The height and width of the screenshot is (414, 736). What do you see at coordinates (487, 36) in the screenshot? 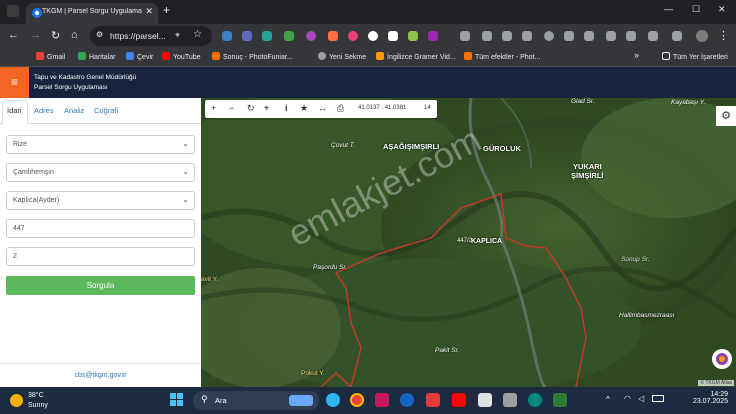
I see `pin-icon` at bounding box center [487, 36].